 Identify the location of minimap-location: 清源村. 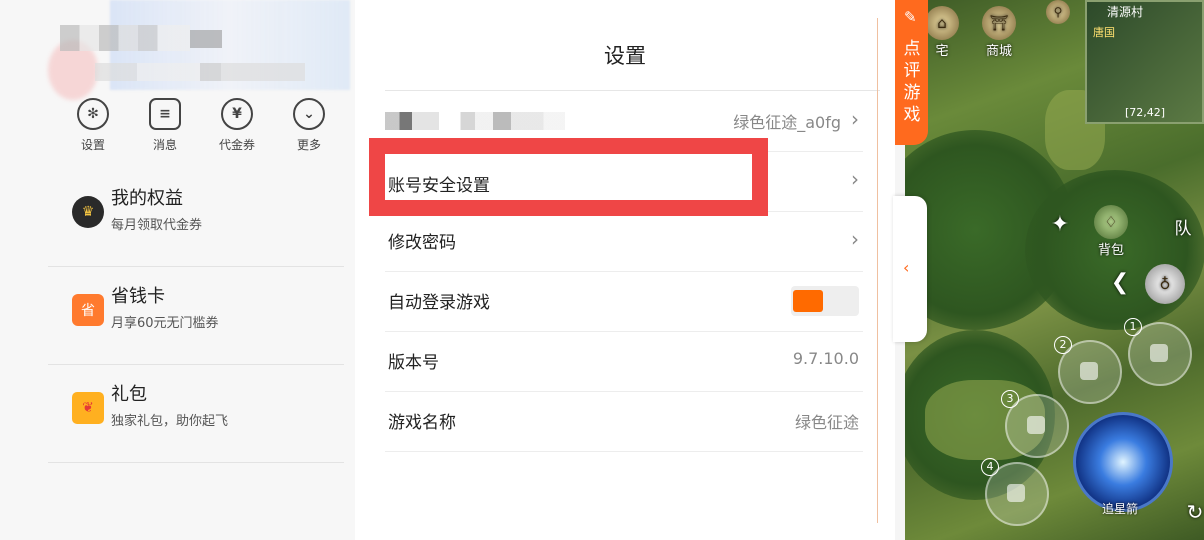
(1125, 12).